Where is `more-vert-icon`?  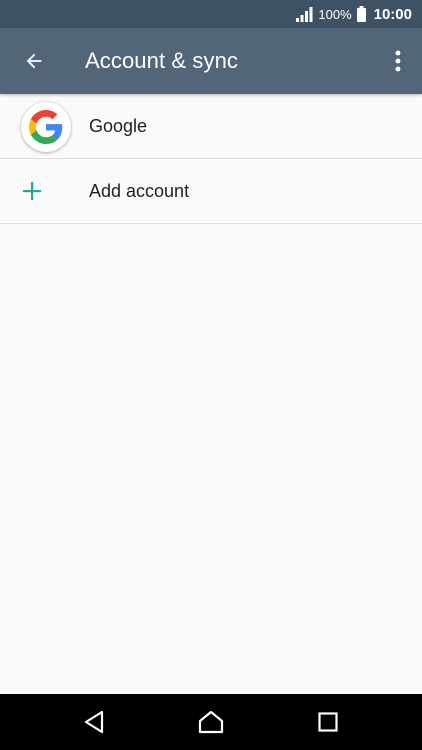 more-vert-icon is located at coordinates (398, 61).